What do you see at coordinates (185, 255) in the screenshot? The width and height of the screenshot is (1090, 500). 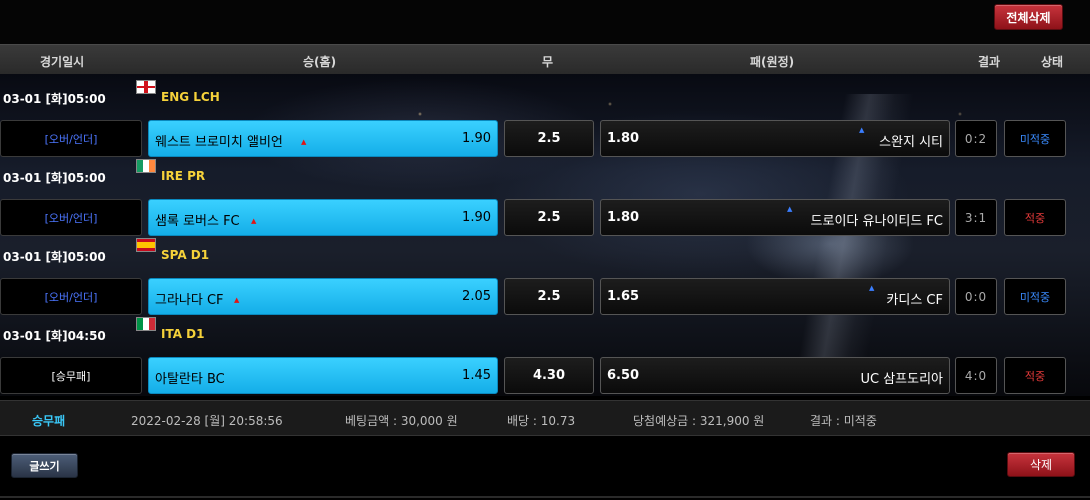 I see `league-name: SPA D1` at bounding box center [185, 255].